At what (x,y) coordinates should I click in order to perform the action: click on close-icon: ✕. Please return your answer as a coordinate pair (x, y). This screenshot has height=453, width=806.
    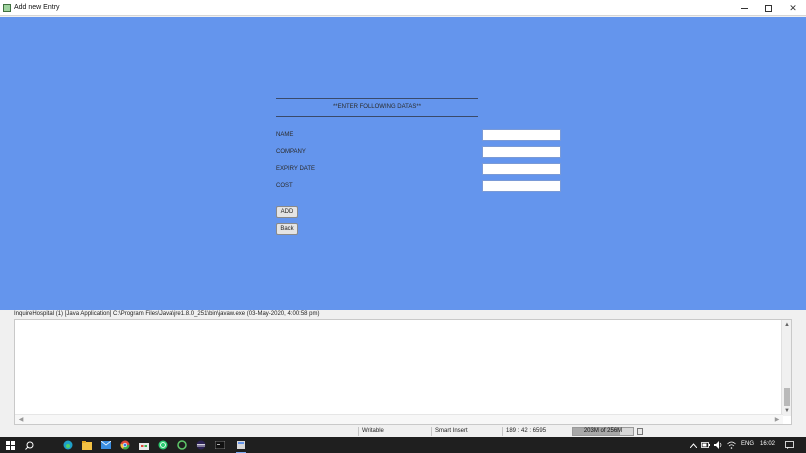
    Looking at the image, I should click on (793, 7).